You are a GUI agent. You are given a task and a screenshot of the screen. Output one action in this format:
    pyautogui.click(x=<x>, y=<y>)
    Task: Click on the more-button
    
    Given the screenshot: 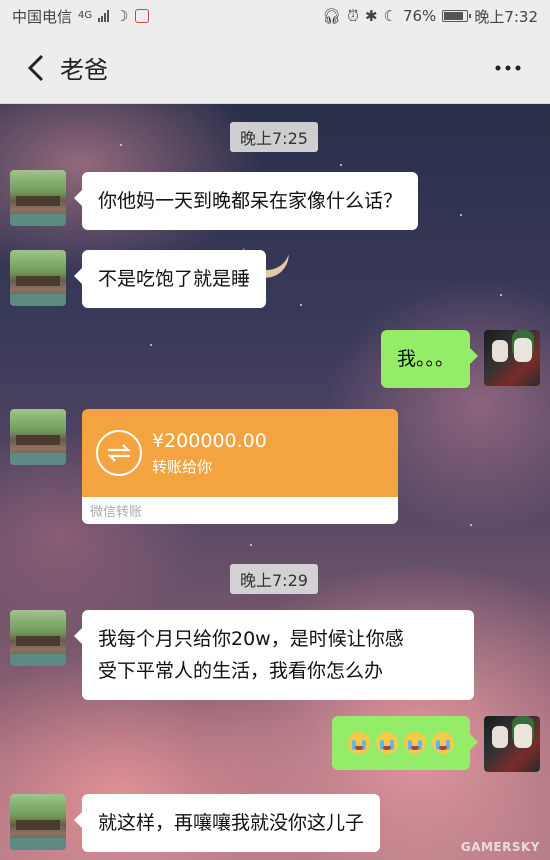 What is the action you would take?
    pyautogui.click(x=508, y=68)
    